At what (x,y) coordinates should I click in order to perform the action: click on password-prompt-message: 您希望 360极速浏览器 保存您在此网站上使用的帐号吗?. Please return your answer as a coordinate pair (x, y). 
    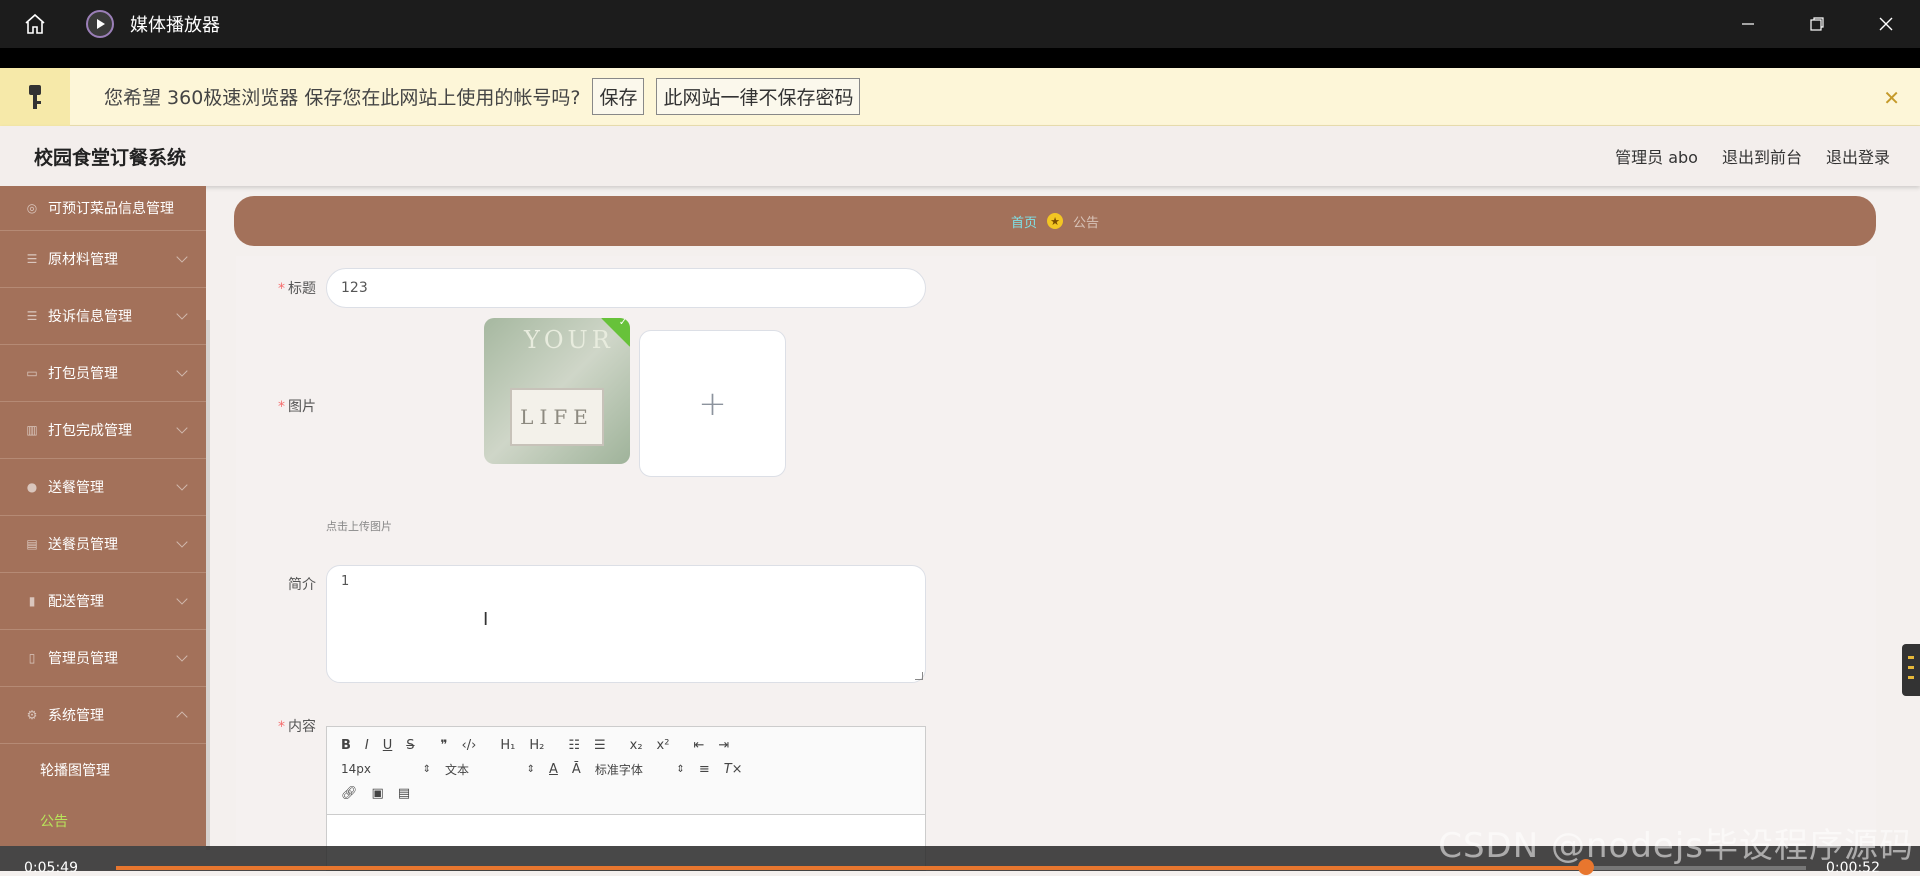
    Looking at the image, I should click on (342, 98).